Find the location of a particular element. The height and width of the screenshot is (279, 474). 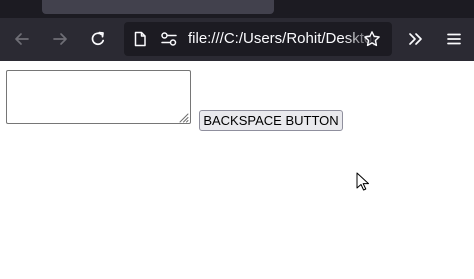

chevrons-right-icon is located at coordinates (415, 39).